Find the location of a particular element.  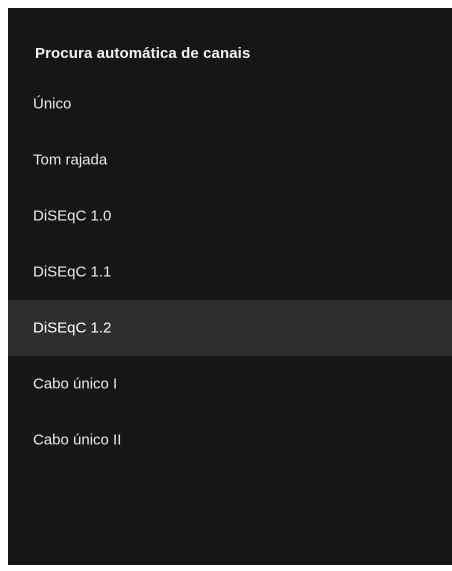

option-cabo-unico-i: Cabo único I is located at coordinates (230, 384).